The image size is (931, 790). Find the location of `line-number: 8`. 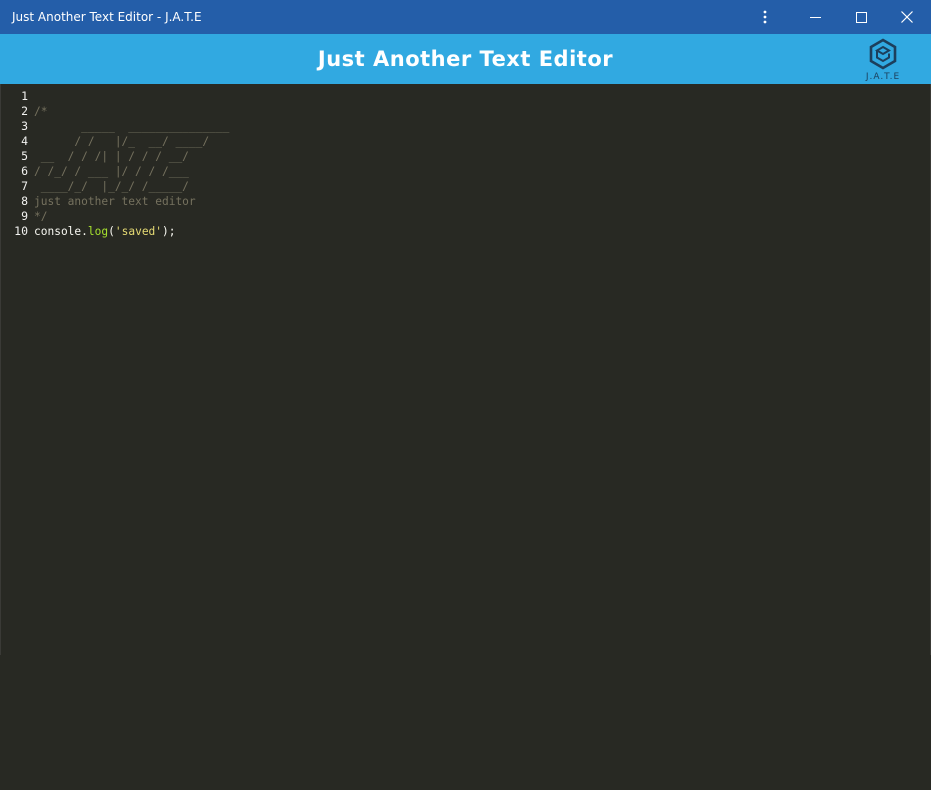

line-number: 8 is located at coordinates (24, 201).